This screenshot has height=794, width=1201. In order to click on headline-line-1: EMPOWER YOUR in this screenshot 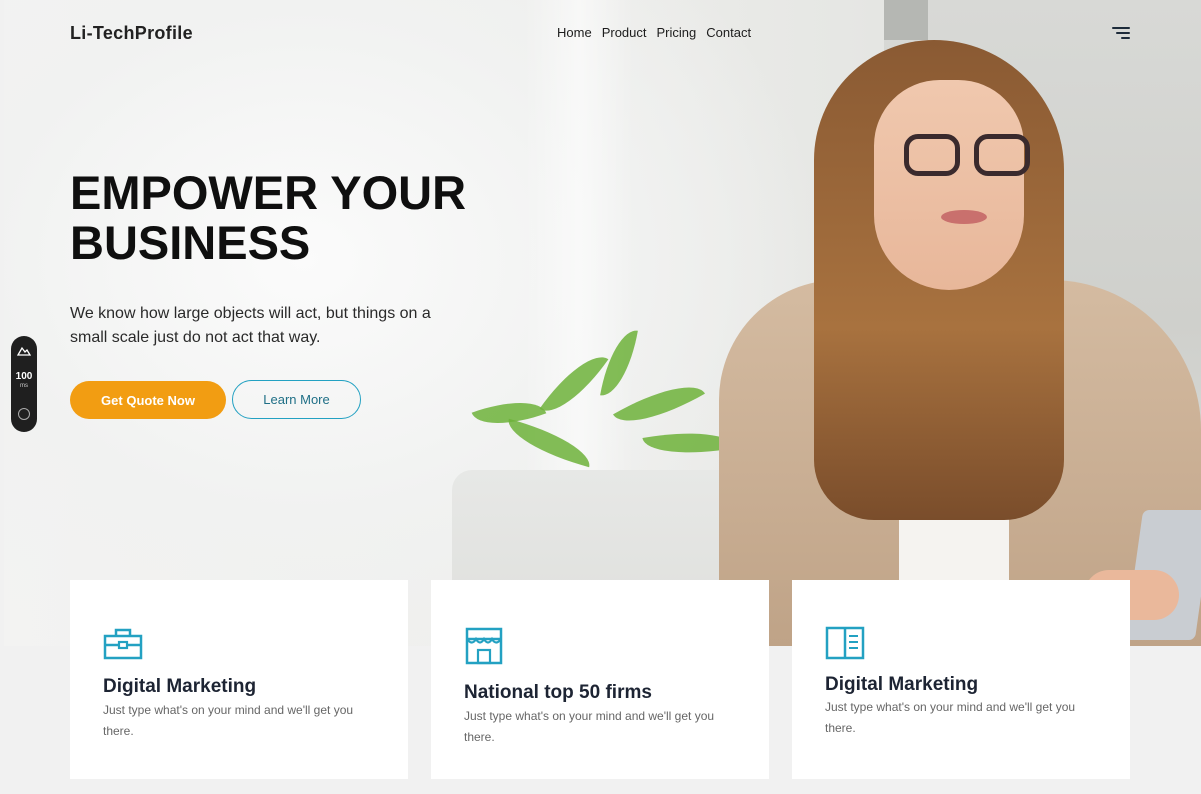, I will do `click(268, 192)`.